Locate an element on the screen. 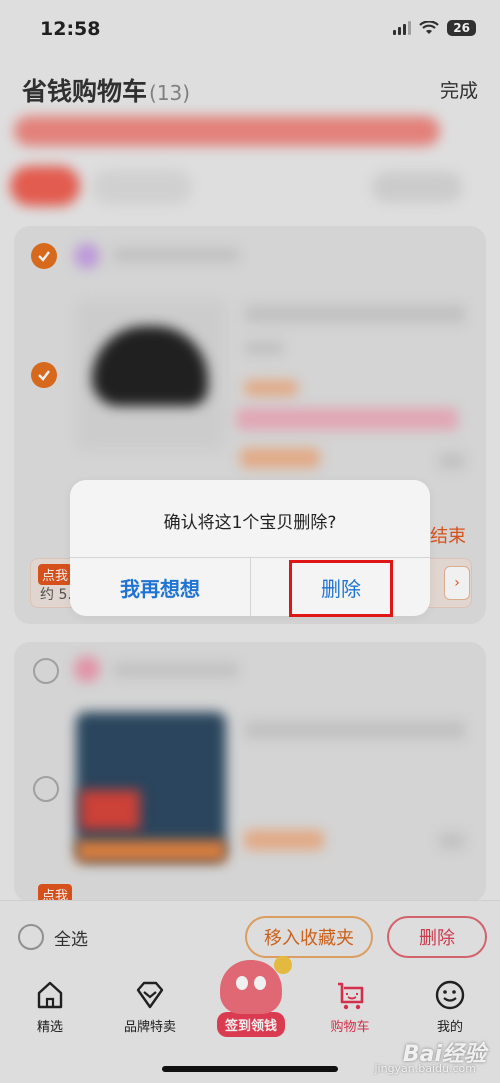 This screenshot has width=500, height=1083. cancel-button: 我再想想 is located at coordinates (160, 587).